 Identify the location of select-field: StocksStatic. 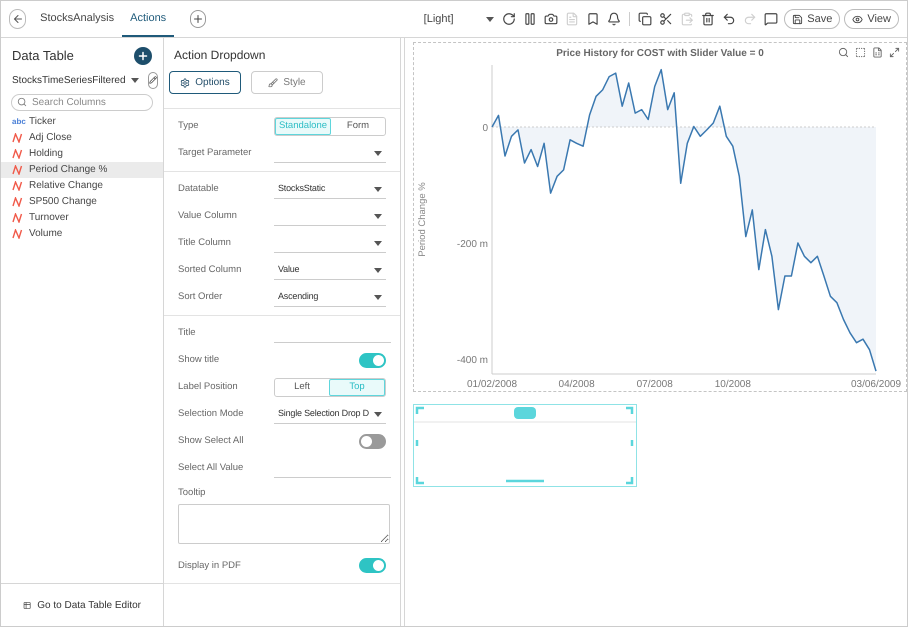
(330, 189).